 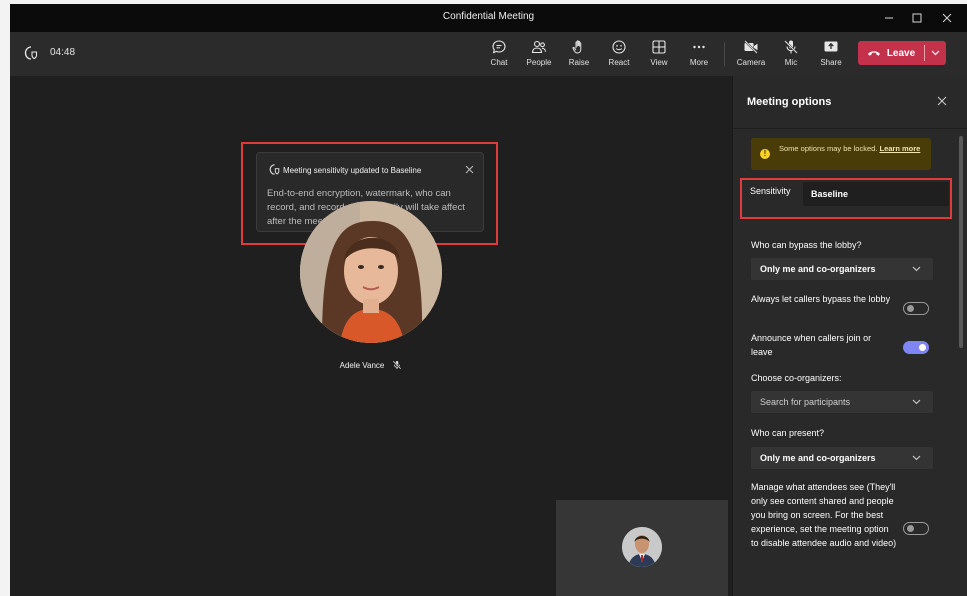 What do you see at coordinates (831, 46) in the screenshot?
I see `share-icon` at bounding box center [831, 46].